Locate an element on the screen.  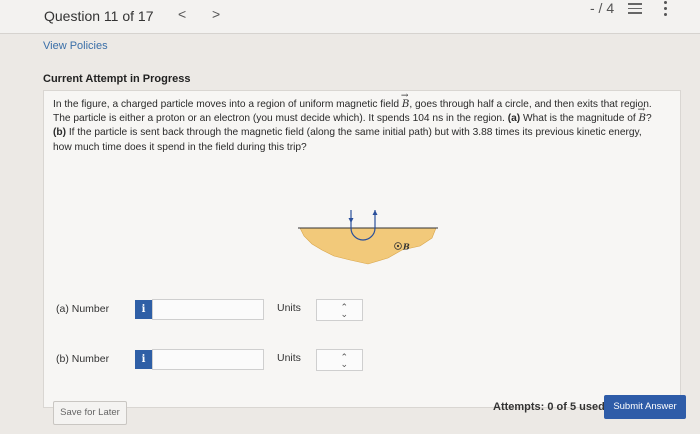
attempt-heading: Current Attempt in Progress is located at coordinates (117, 79).